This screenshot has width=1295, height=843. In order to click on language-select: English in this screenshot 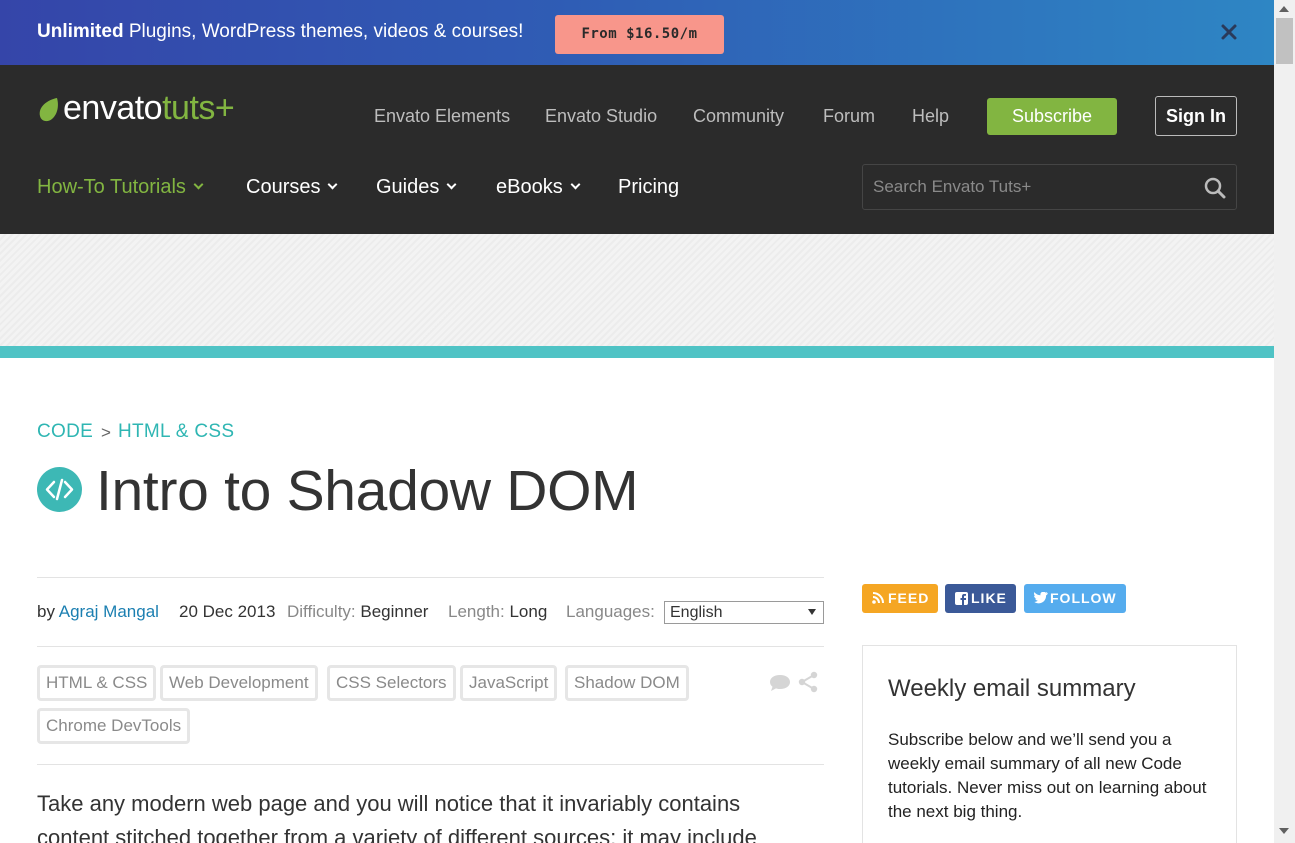, I will do `click(744, 612)`.